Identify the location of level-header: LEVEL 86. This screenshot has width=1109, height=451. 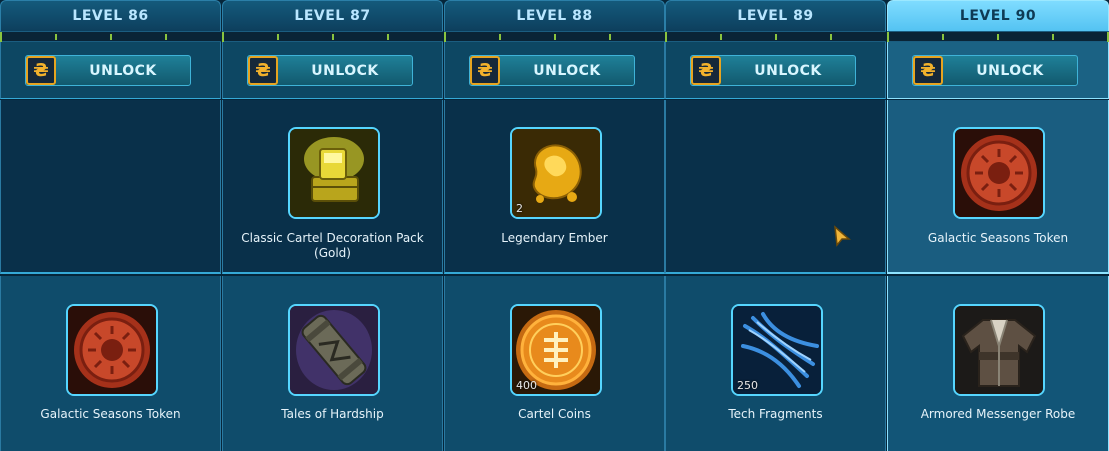
(110, 15).